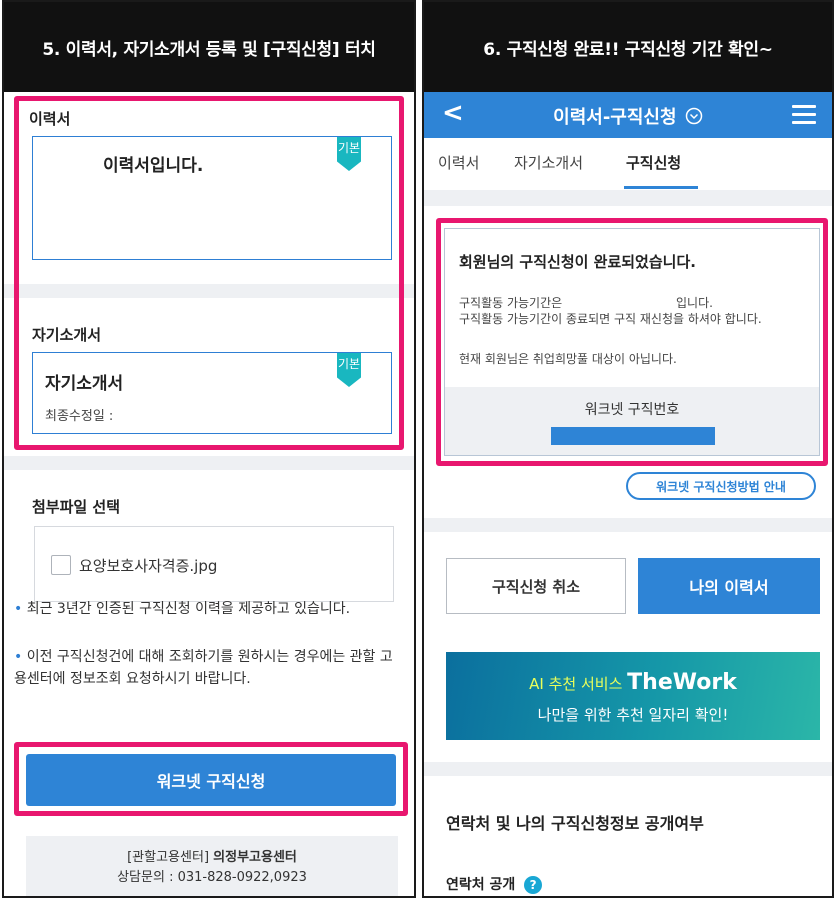  I want to click on chevron-down-circle-icon, so click(694, 116).